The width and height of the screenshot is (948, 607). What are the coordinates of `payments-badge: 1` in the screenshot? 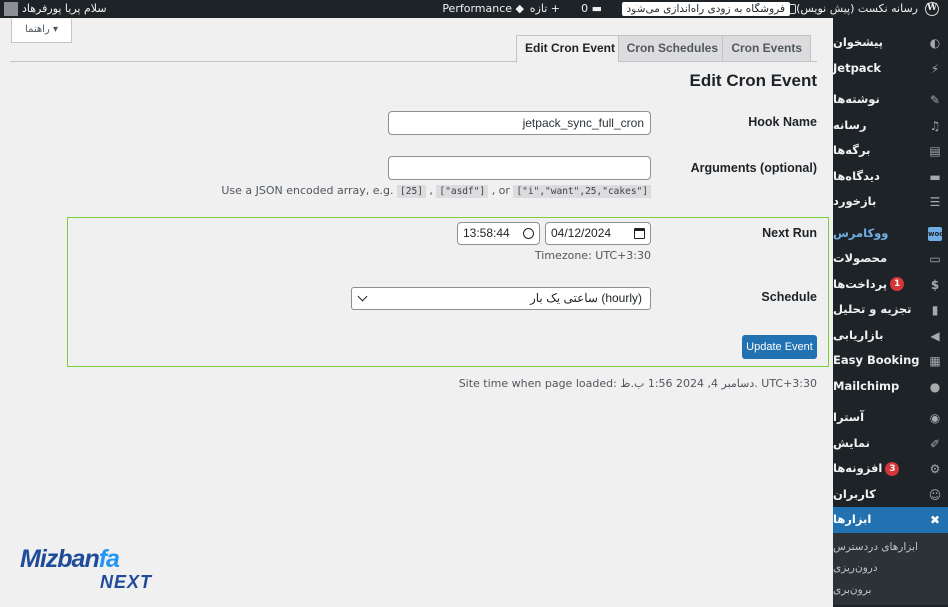 It's located at (897, 284).